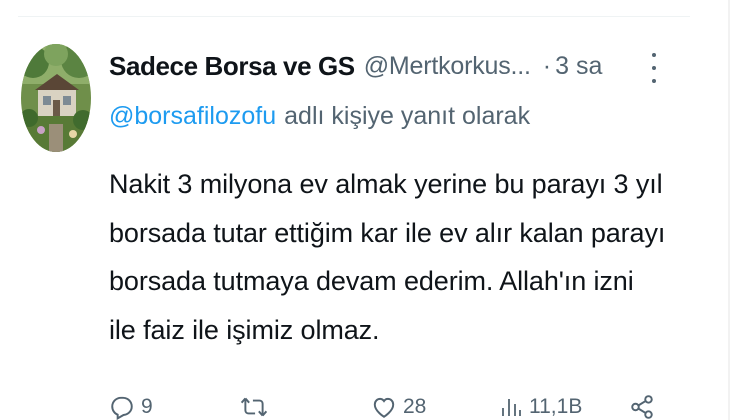  What do you see at coordinates (355, 66) in the screenshot?
I see `tweet-header: Sadece Borsa ve GS @Mertkorkus... · 3 sa` at bounding box center [355, 66].